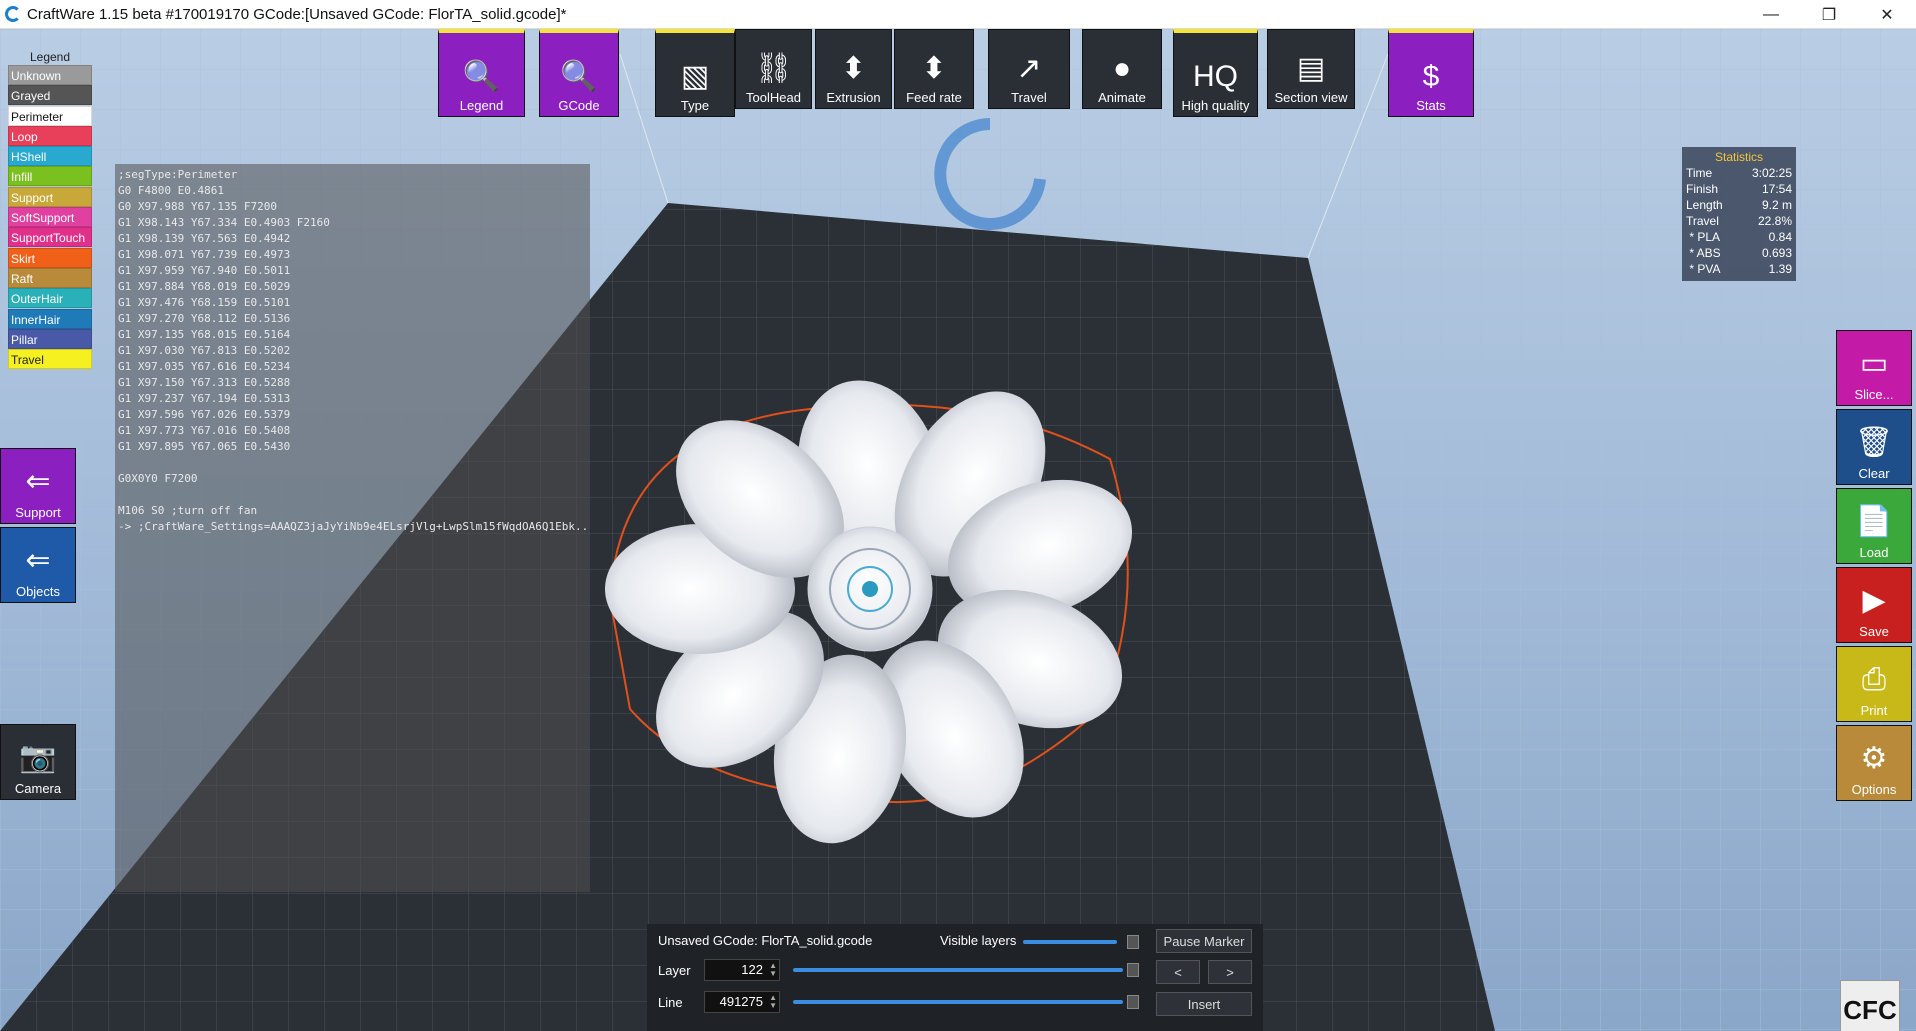  What do you see at coordinates (1829, 14) in the screenshot?
I see `restore-button: ❐` at bounding box center [1829, 14].